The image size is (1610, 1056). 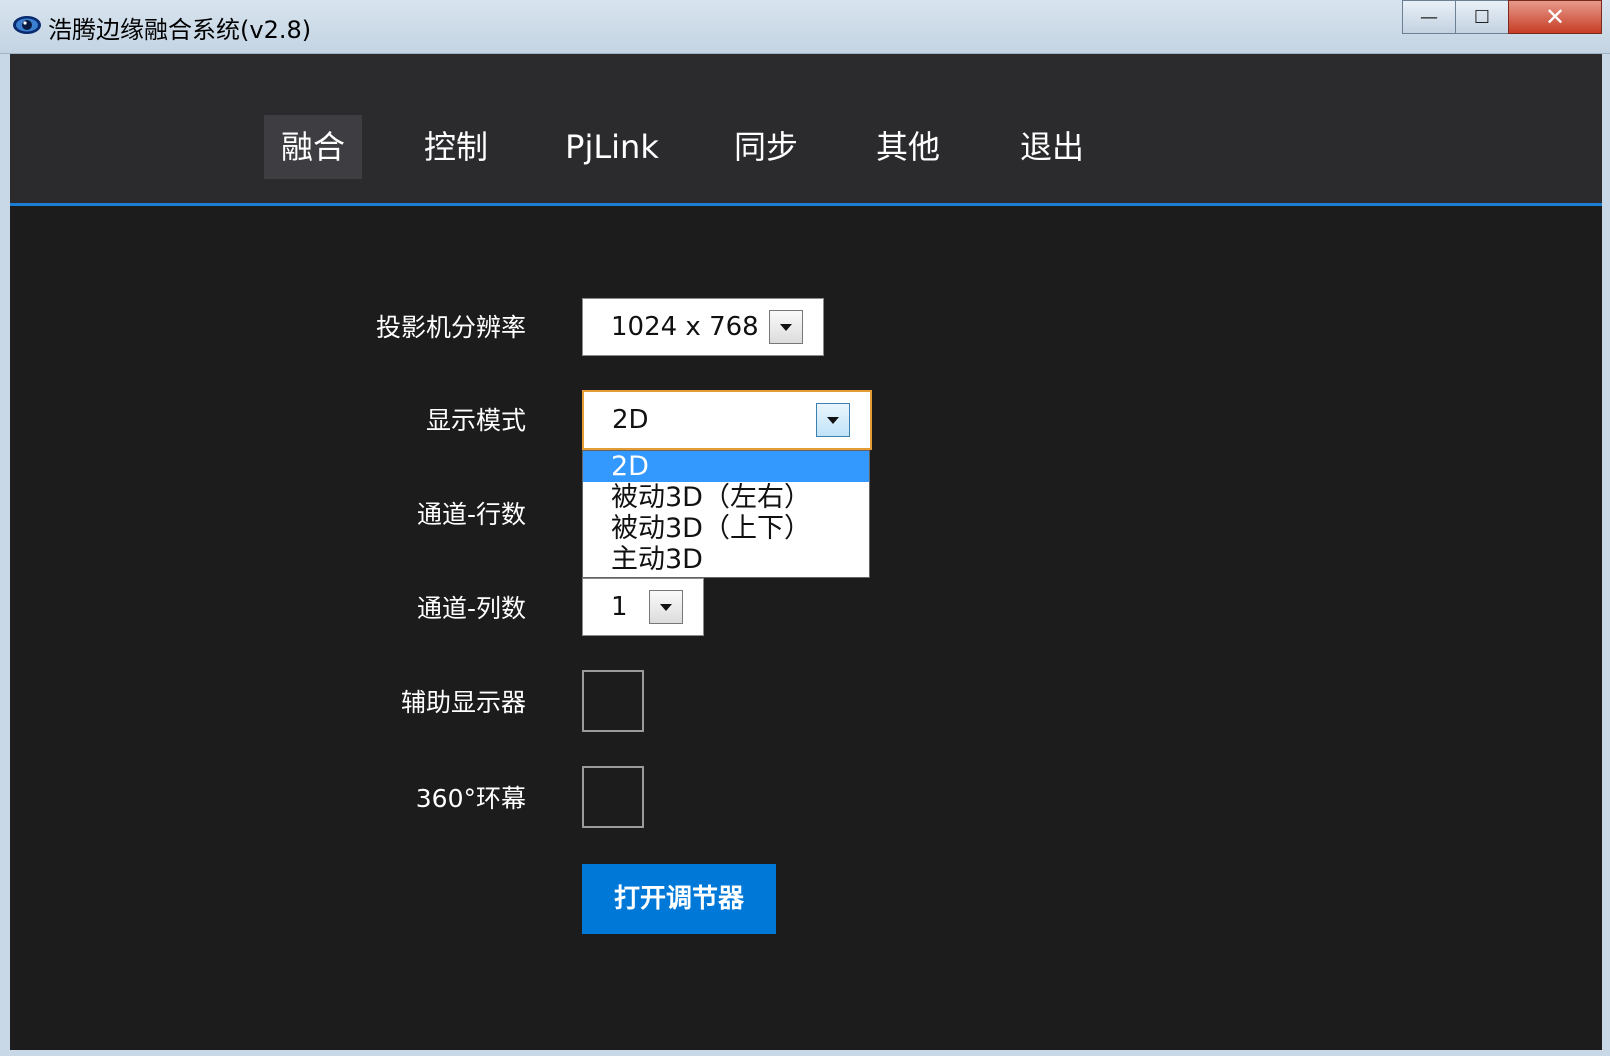 What do you see at coordinates (1429, 17) in the screenshot?
I see `minimize-button: —` at bounding box center [1429, 17].